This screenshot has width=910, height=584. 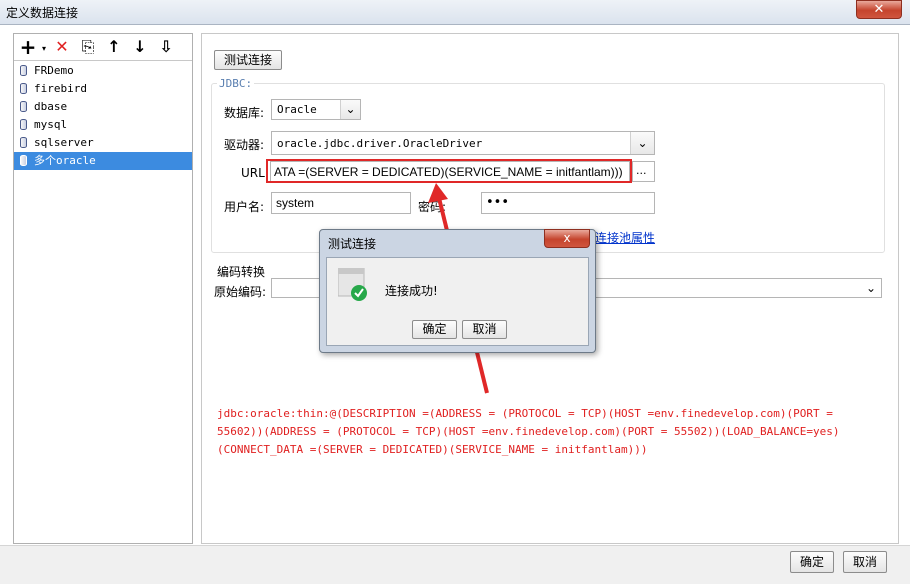 What do you see at coordinates (103, 143) in the screenshot?
I see `list-item: sqlserver` at bounding box center [103, 143].